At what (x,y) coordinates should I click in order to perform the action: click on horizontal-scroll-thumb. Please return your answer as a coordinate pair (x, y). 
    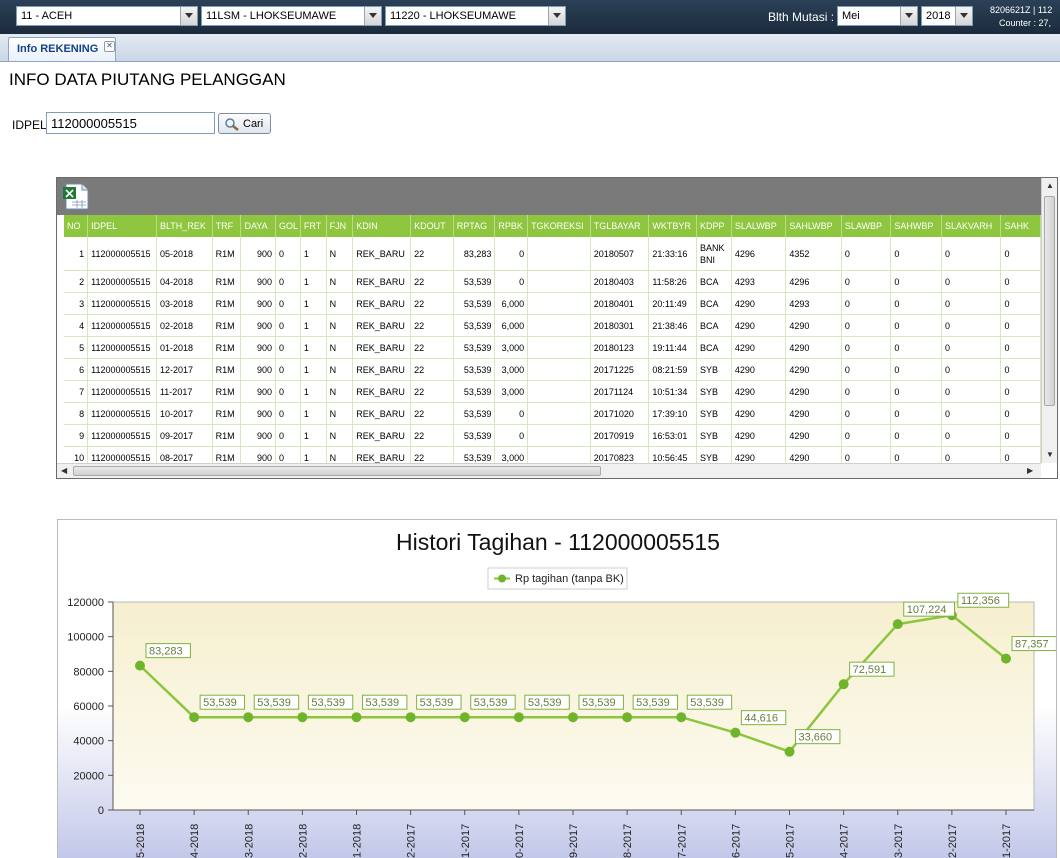
    Looking at the image, I should click on (337, 471).